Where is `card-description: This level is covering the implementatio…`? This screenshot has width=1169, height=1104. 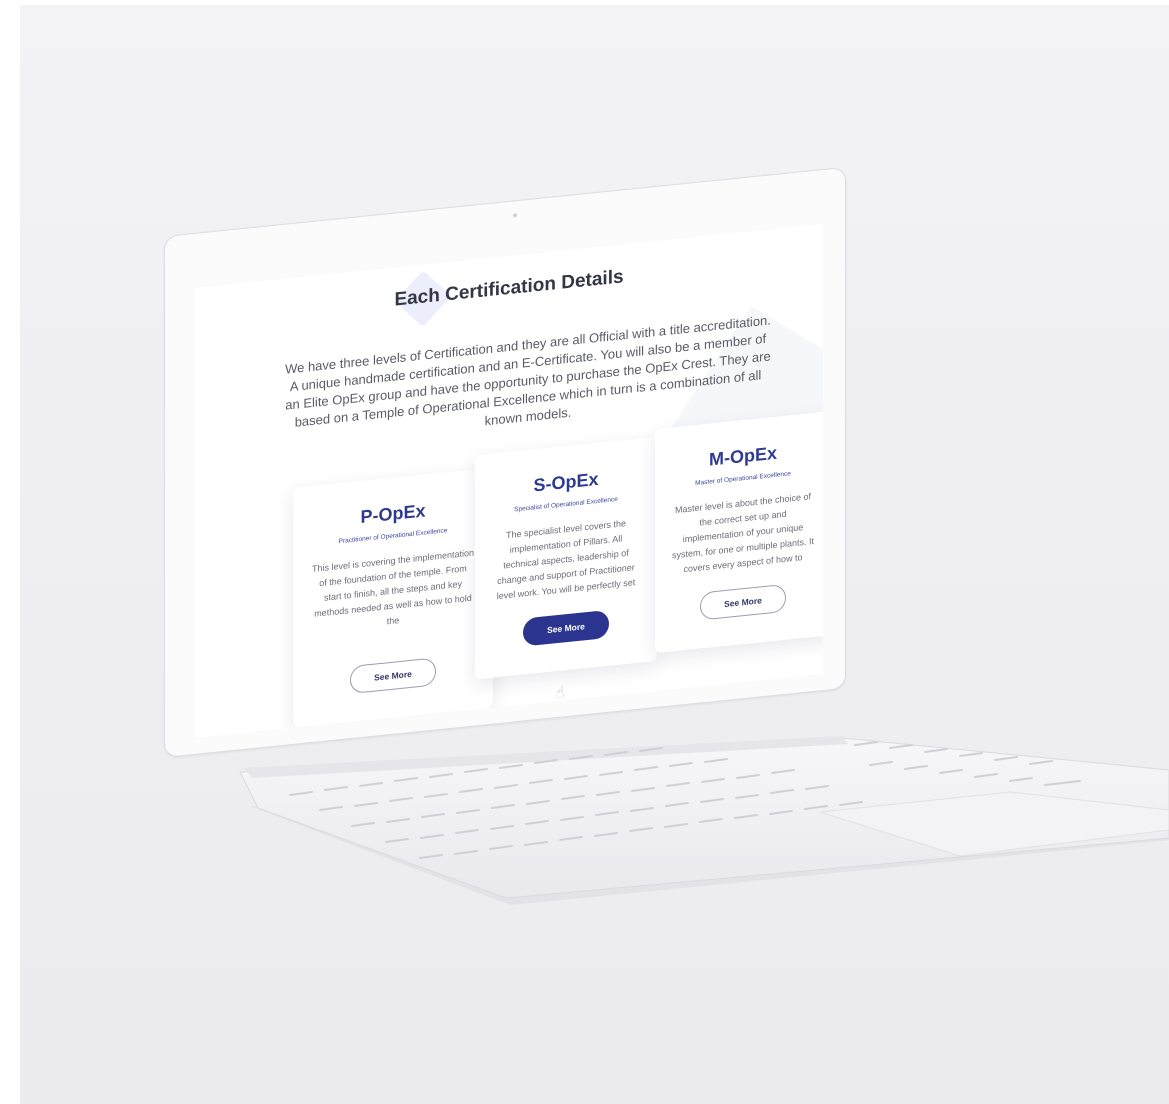 card-description: This level is covering the implementatio… is located at coordinates (393, 587).